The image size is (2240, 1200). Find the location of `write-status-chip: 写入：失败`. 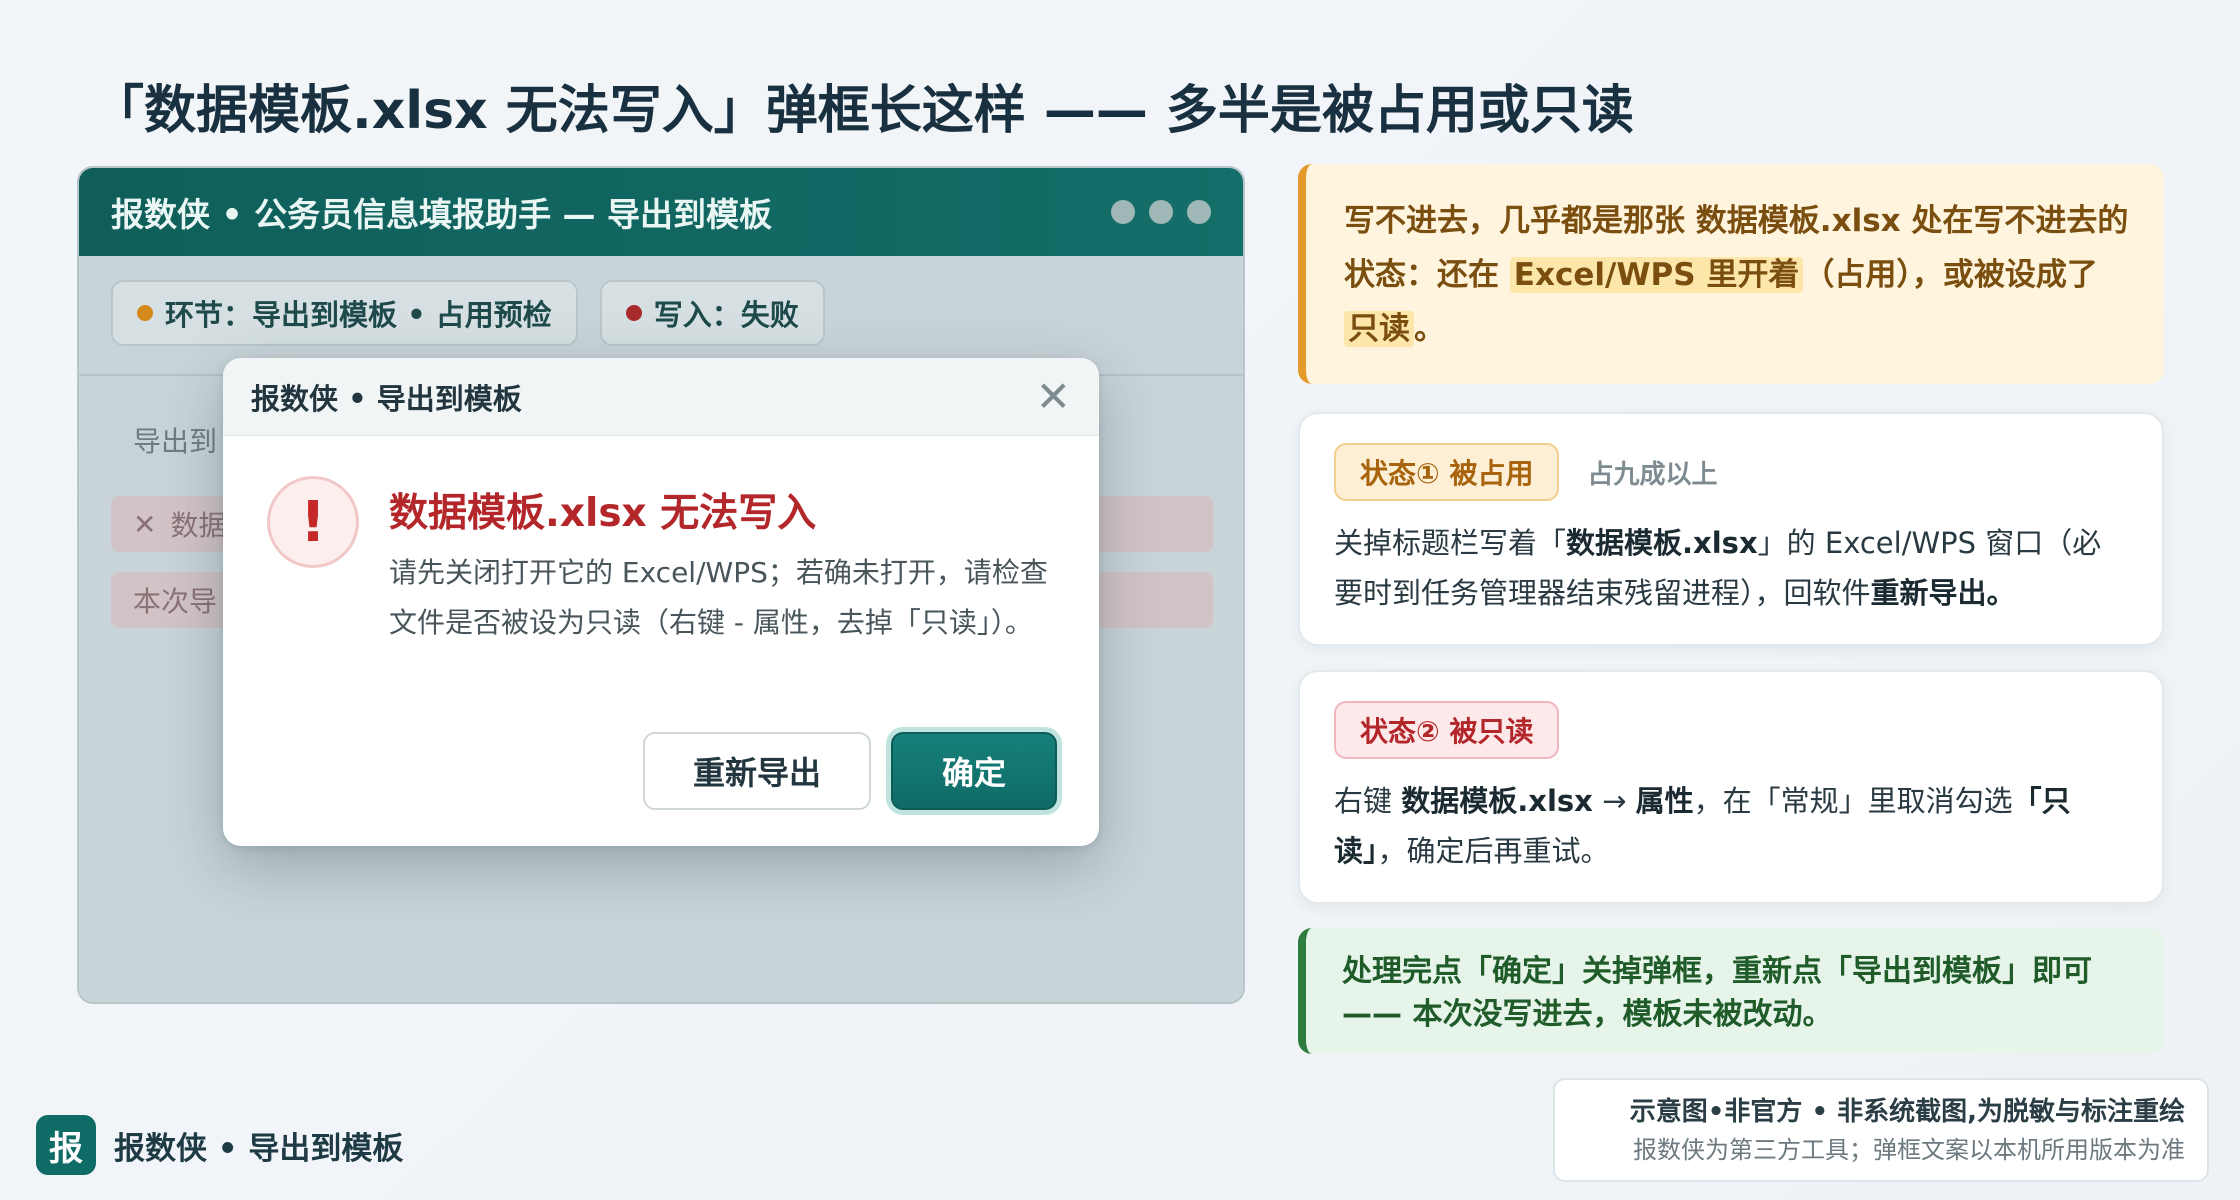

write-status-chip: 写入：失败 is located at coordinates (712, 313).